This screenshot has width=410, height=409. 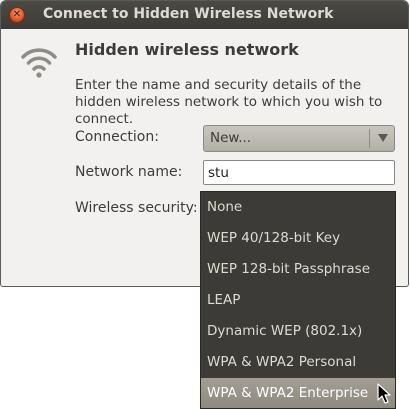 I want to click on titlebar: ✕ Connect to Hidden Wireless Network, so click(x=204, y=15).